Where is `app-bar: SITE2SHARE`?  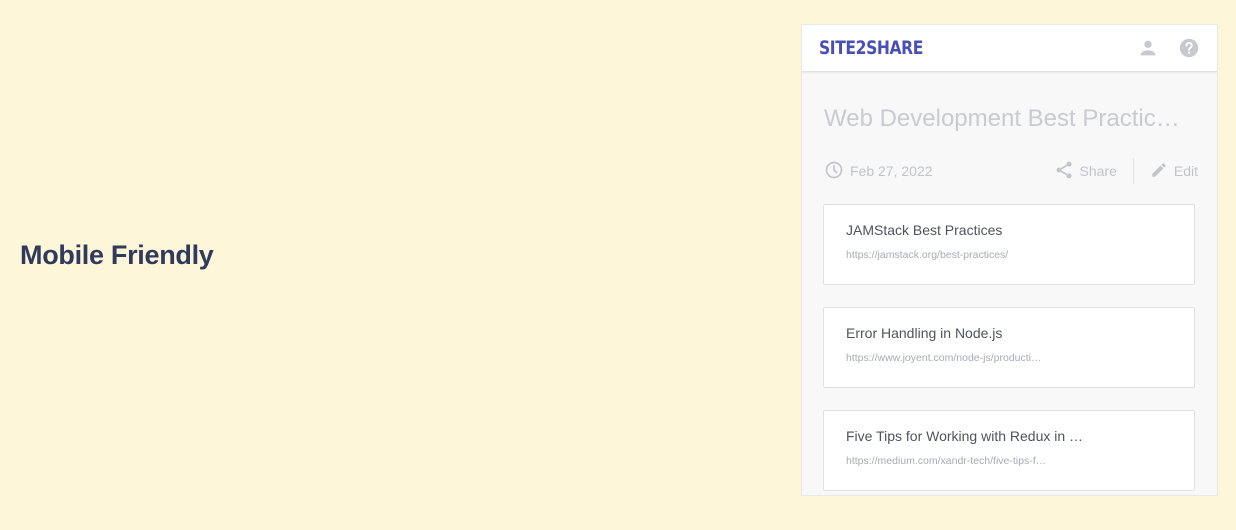
app-bar: SITE2SHARE is located at coordinates (1009, 48).